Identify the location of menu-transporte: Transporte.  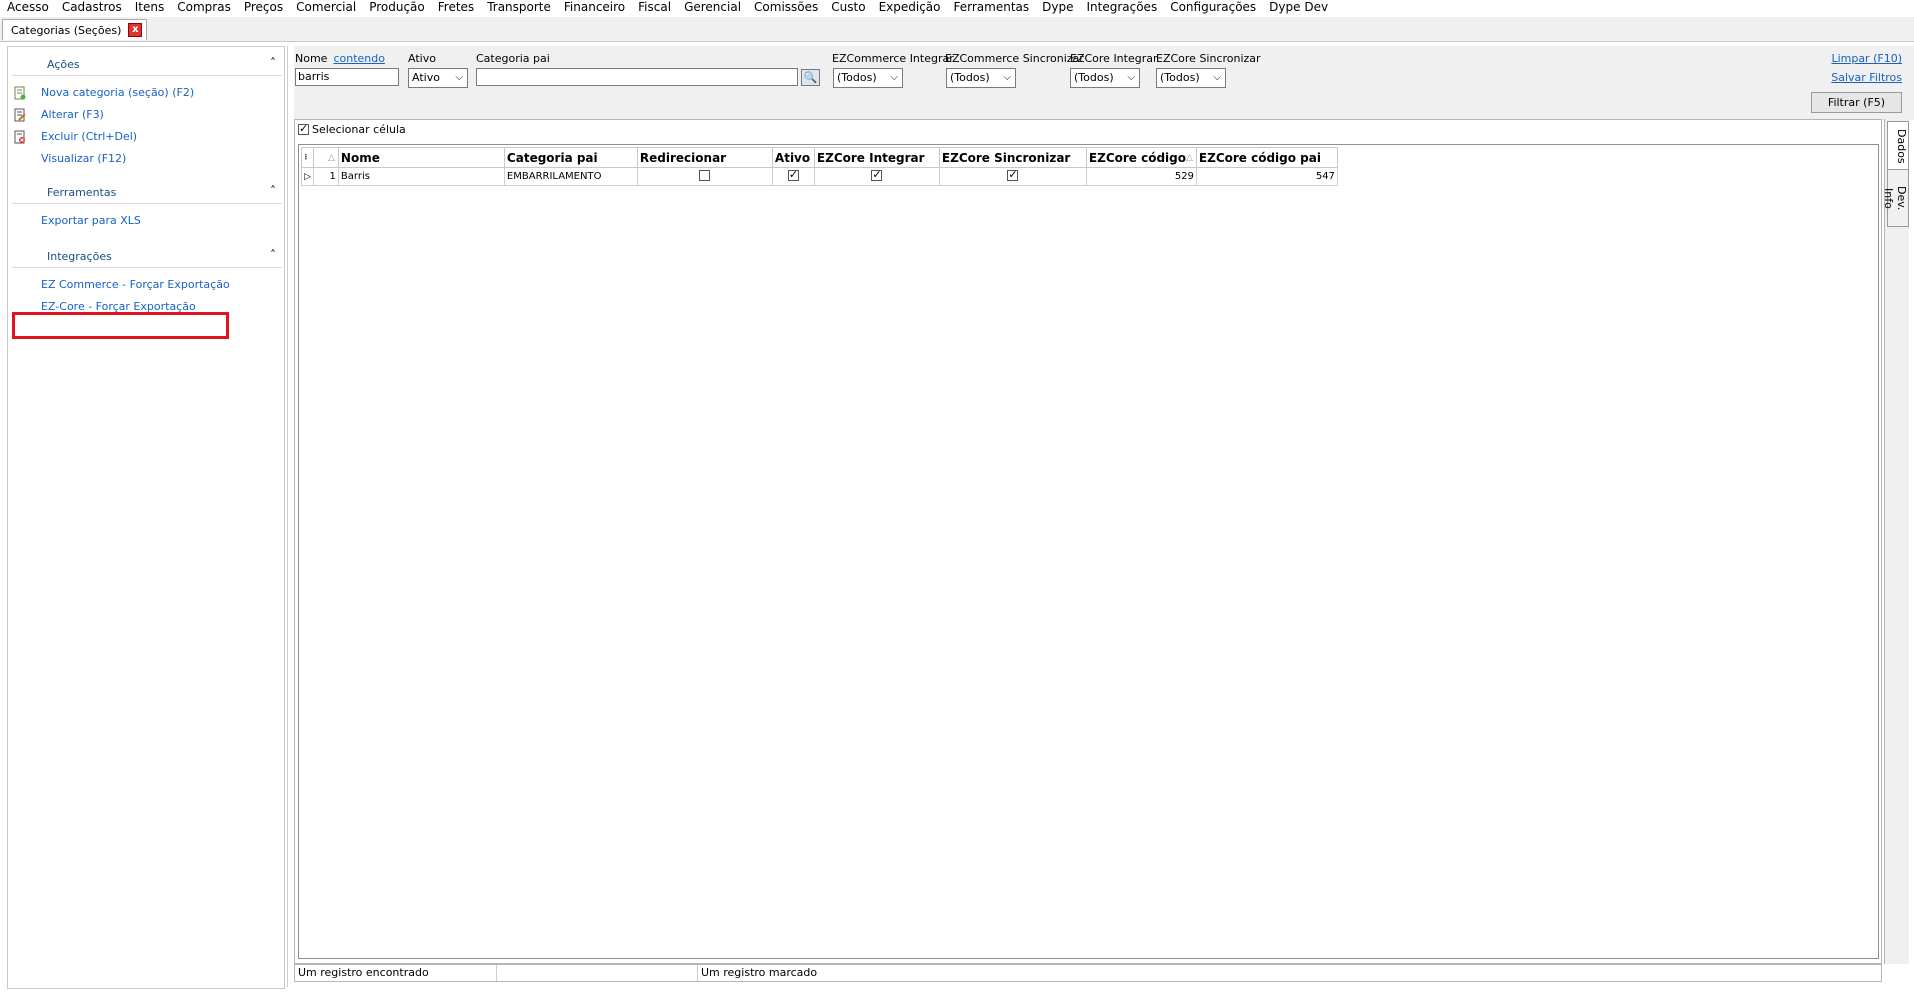
(518, 8).